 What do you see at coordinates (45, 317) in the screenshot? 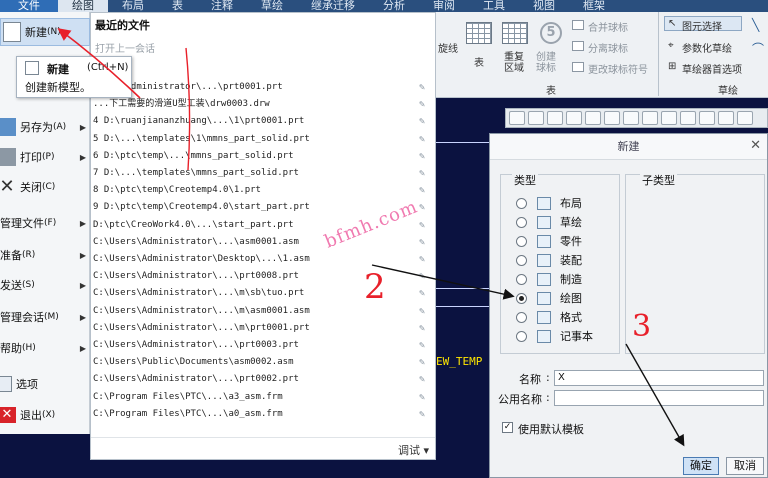
I see `file-menu-manage-session: 管理会话 (M) ▶` at bounding box center [45, 317].